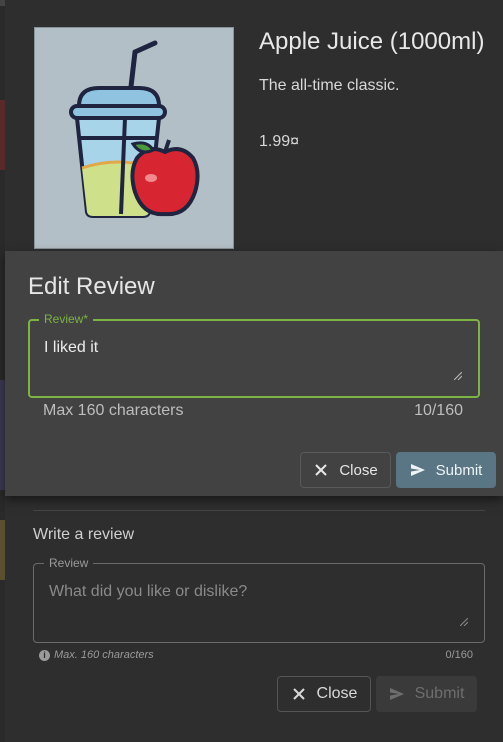 The image size is (503, 742). I want to click on product-description: The all-time classic., so click(329, 85).